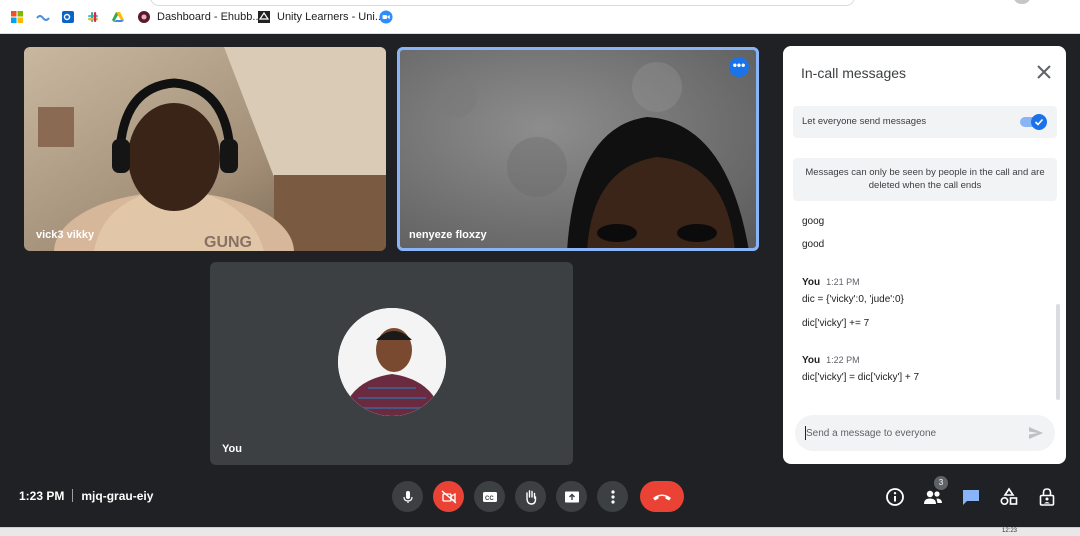 The height and width of the screenshot is (536, 1080). I want to click on taskbar-clock: 12:23, so click(1010, 531).